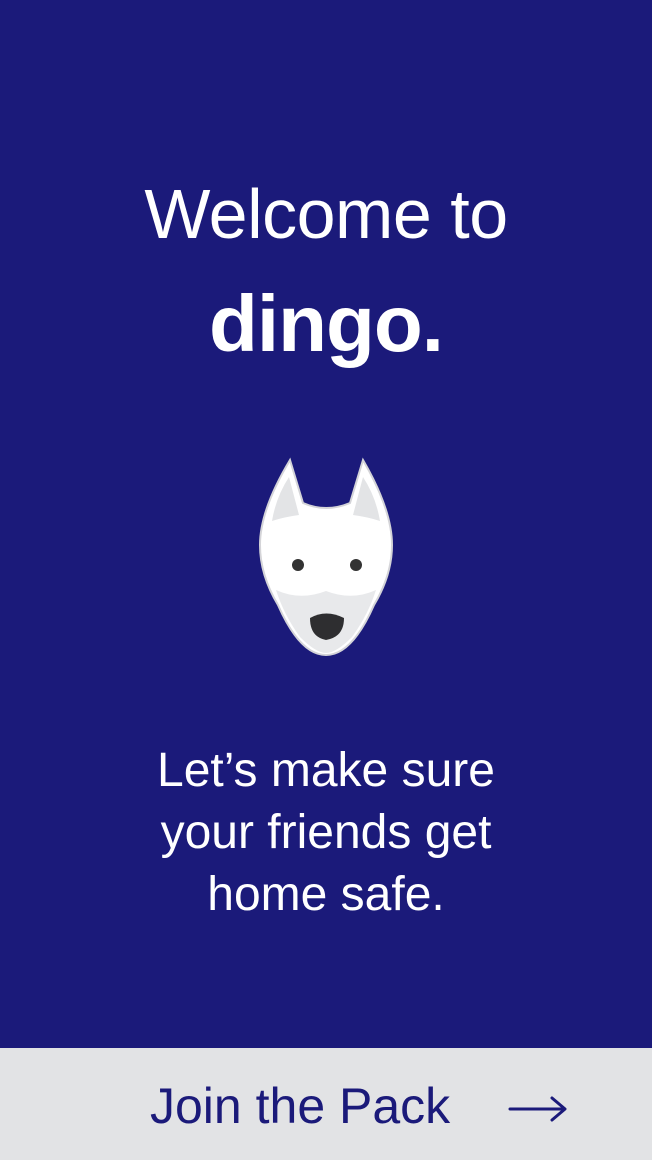 The height and width of the screenshot is (1160, 652). What do you see at coordinates (537, 1109) in the screenshot?
I see `arrow-right-icon` at bounding box center [537, 1109].